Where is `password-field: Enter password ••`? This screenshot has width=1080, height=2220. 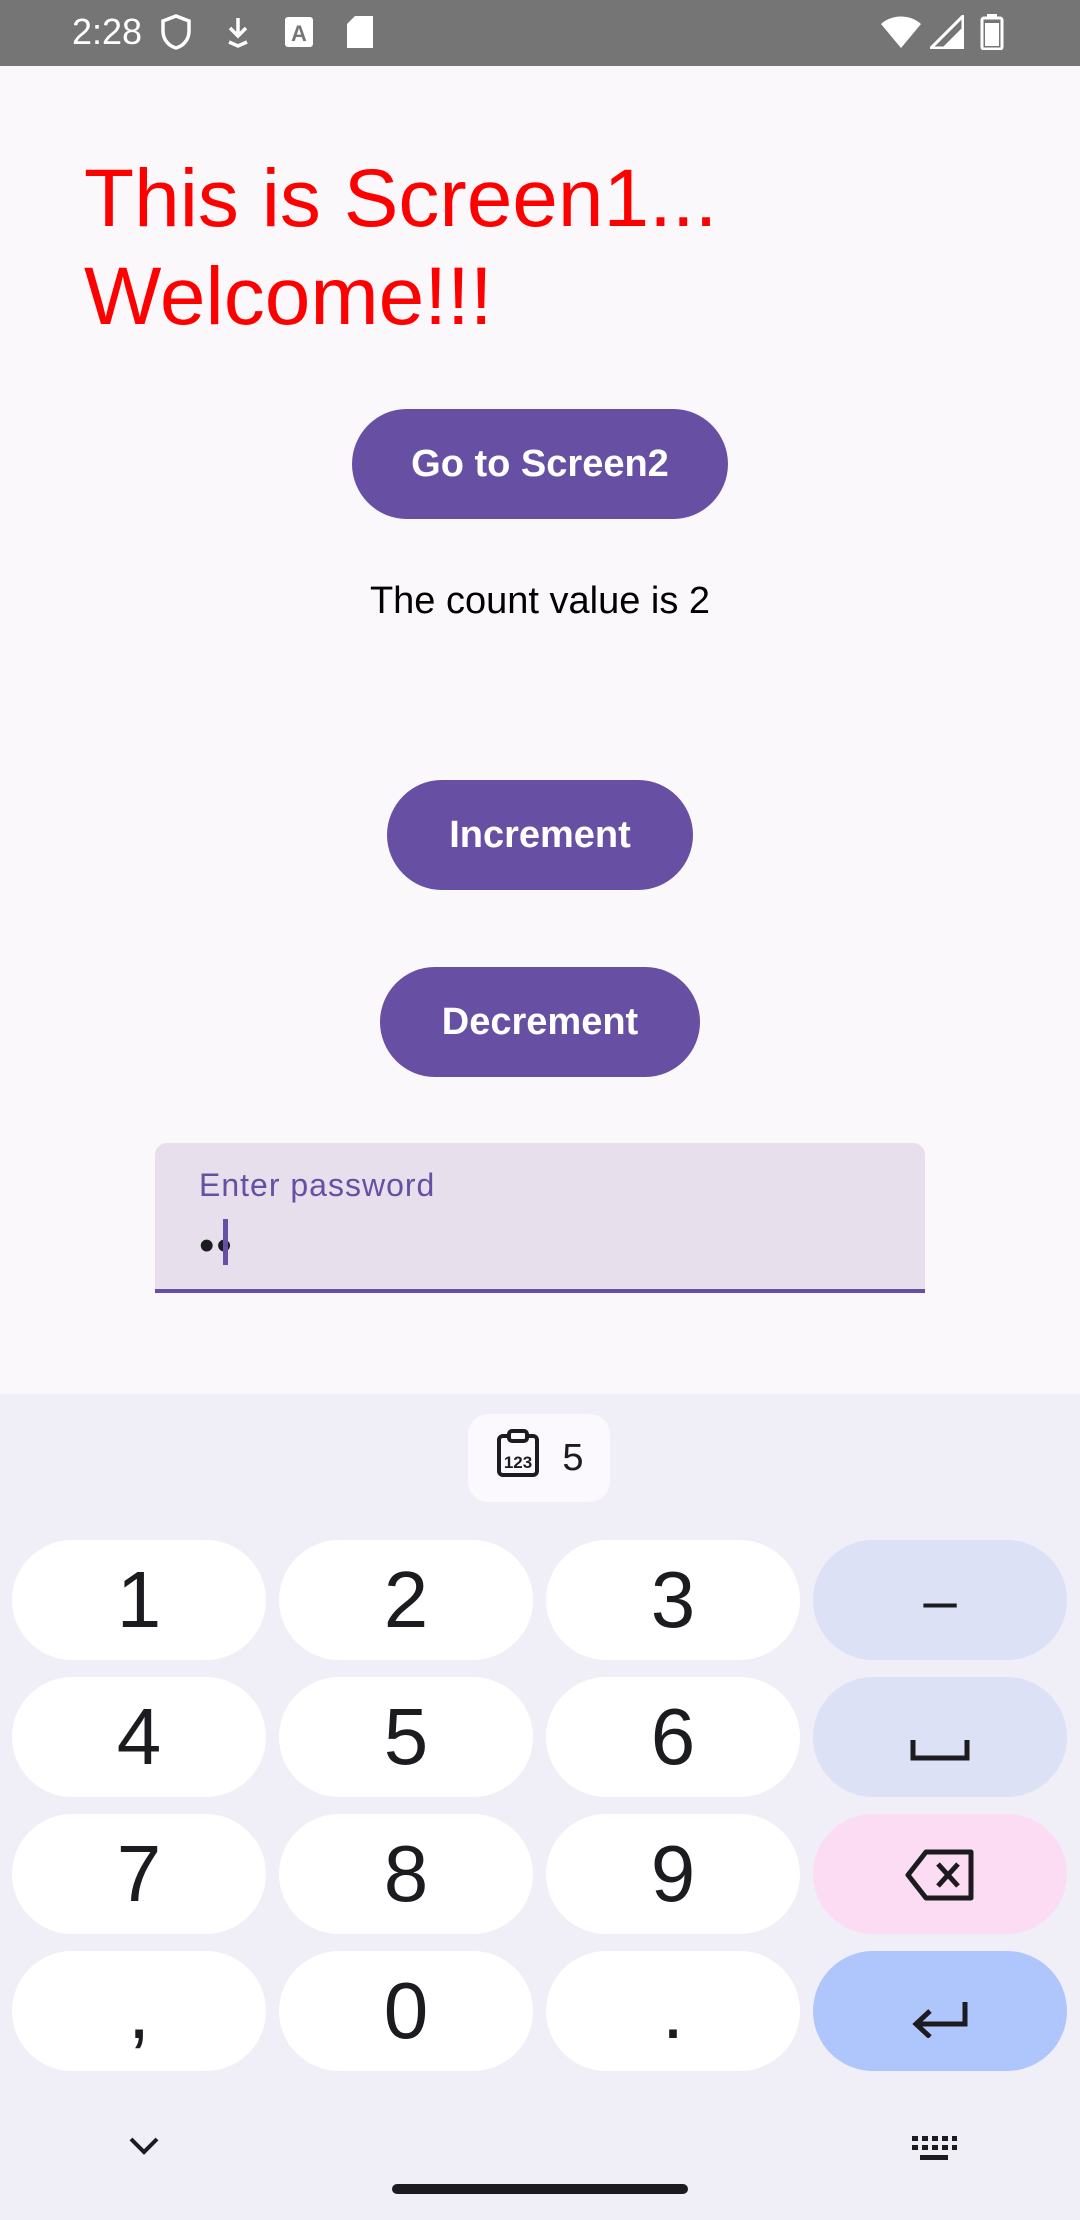 password-field: Enter password •• is located at coordinates (540, 1218).